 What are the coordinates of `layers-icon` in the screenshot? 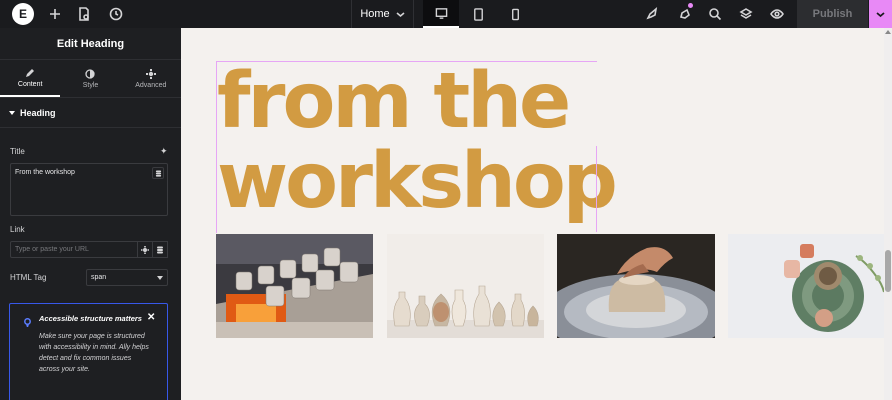 It's located at (746, 14).